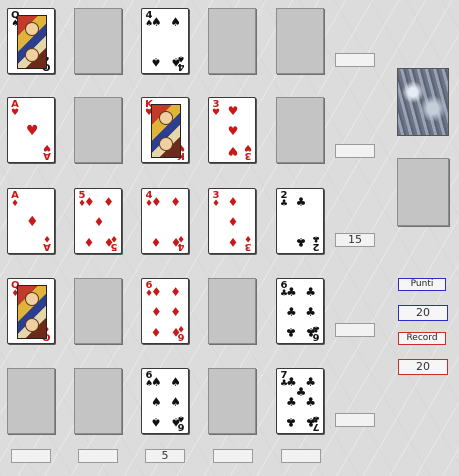  I want to click on record-value: 20, so click(423, 367).